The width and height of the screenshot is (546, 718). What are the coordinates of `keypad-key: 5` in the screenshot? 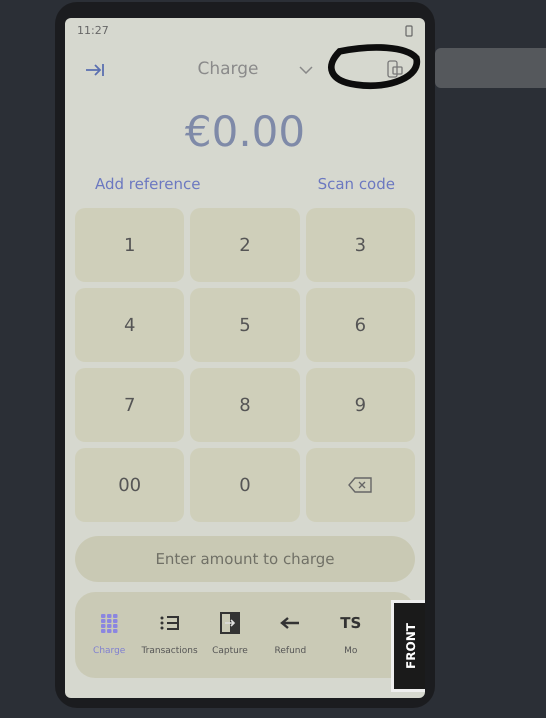 It's located at (245, 325).